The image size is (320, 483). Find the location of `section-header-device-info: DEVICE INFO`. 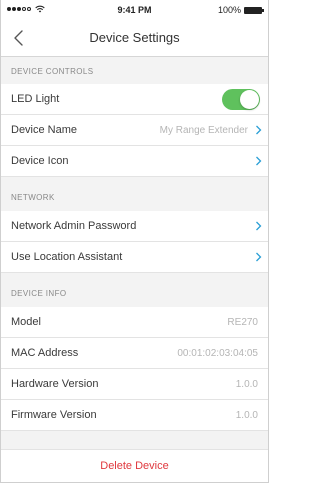

section-header-device-info: DEVICE INFO is located at coordinates (39, 293).